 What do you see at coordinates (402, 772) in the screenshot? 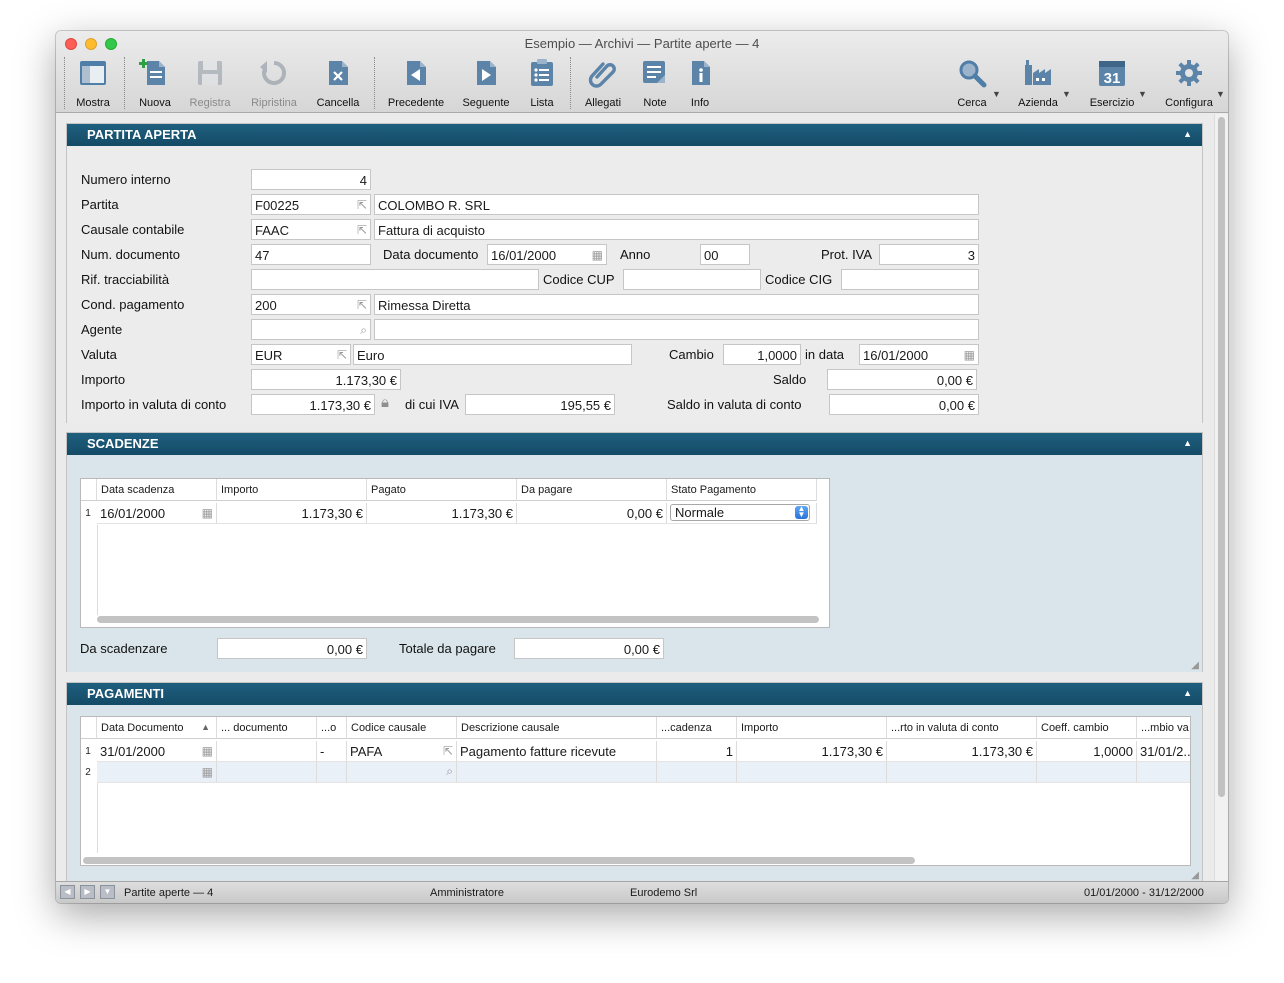
I see `table-cell: ⌕` at bounding box center [402, 772].